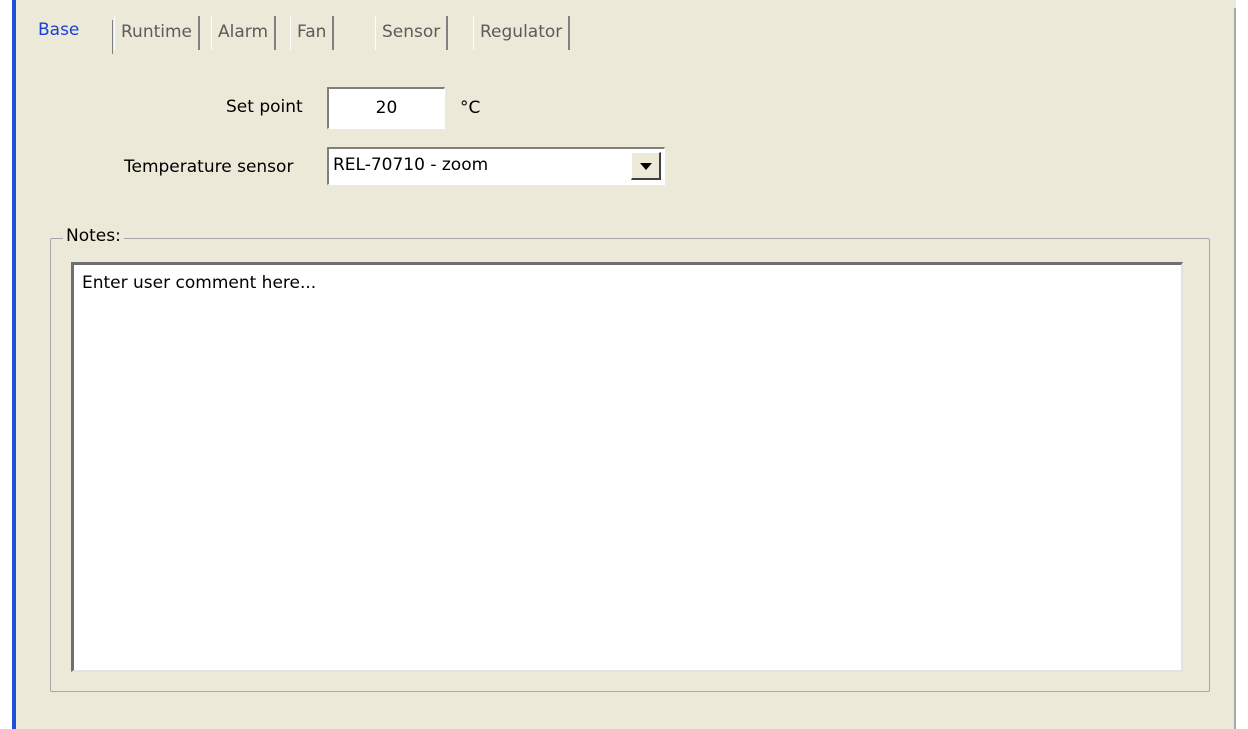 The height and width of the screenshot is (729, 1248). I want to click on tab-divider, so click(112, 37).